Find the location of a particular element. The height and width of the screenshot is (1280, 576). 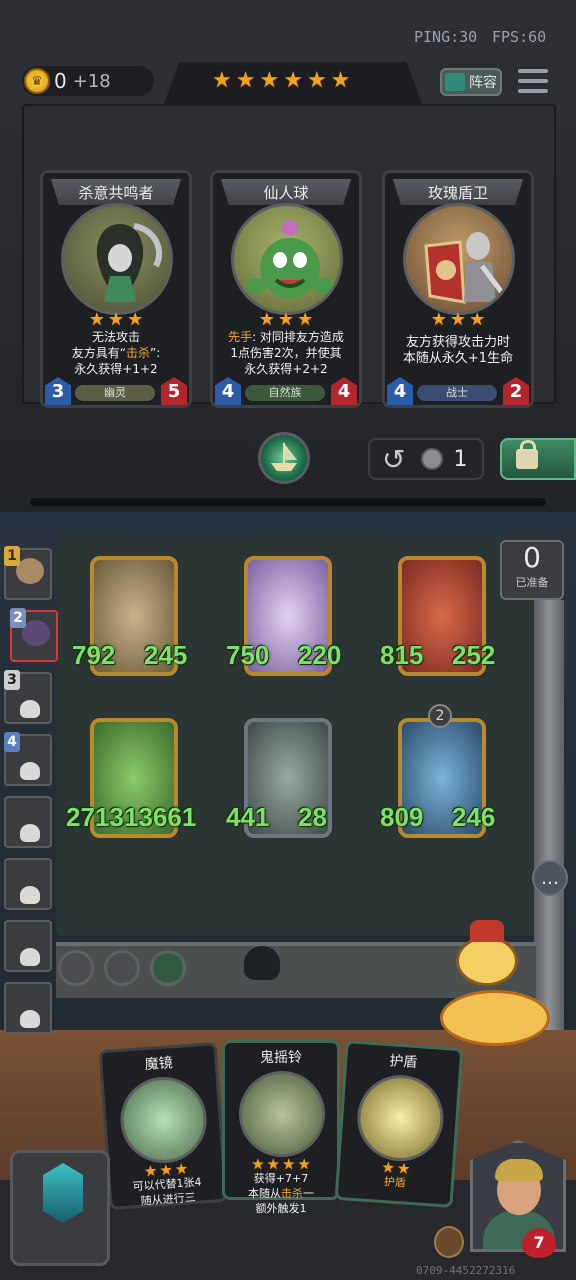

snake-body is located at coordinates (495, 1018).